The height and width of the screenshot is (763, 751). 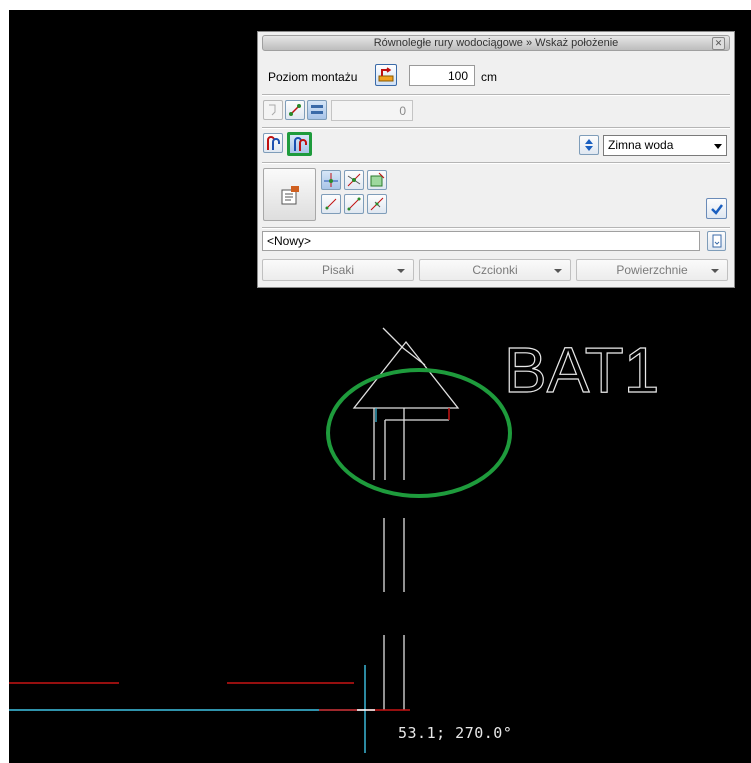 I want to click on style-select-value: <Nowy>, so click(x=289, y=241).